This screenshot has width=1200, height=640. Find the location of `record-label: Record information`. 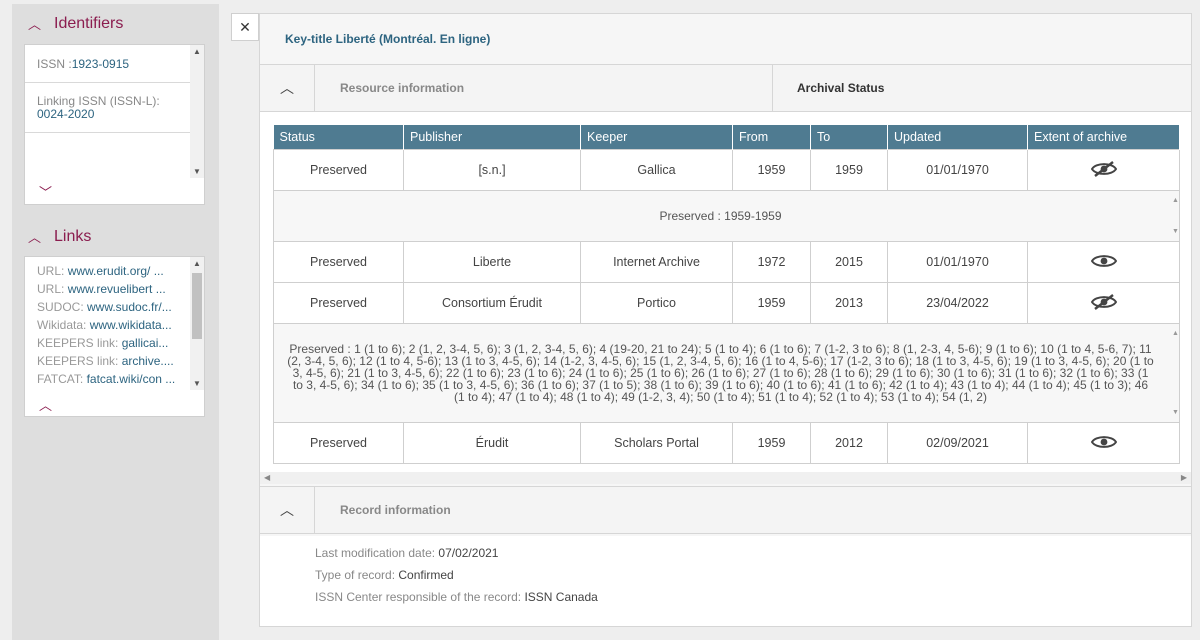

record-label: Record information is located at coordinates (395, 510).